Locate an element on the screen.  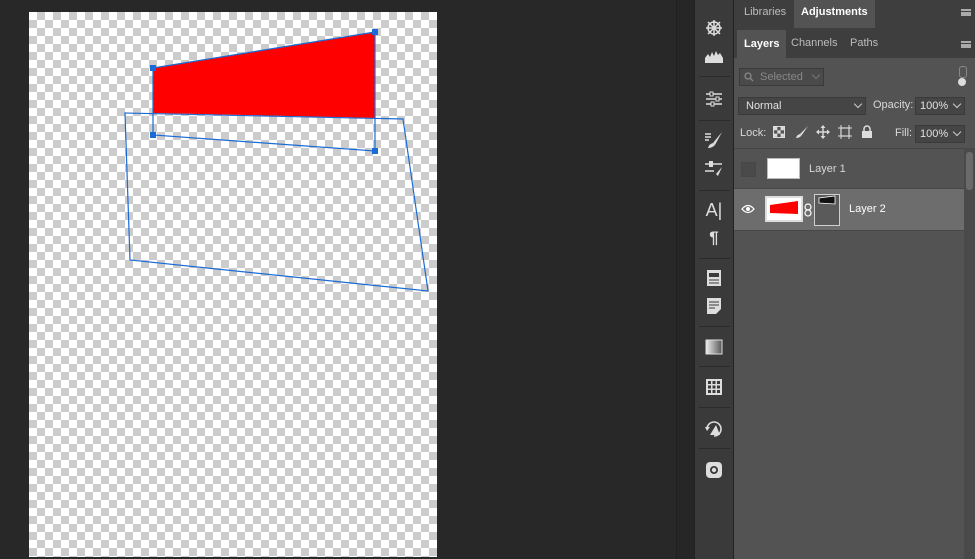
transform-handle-bottom-left is located at coordinates (153, 135).